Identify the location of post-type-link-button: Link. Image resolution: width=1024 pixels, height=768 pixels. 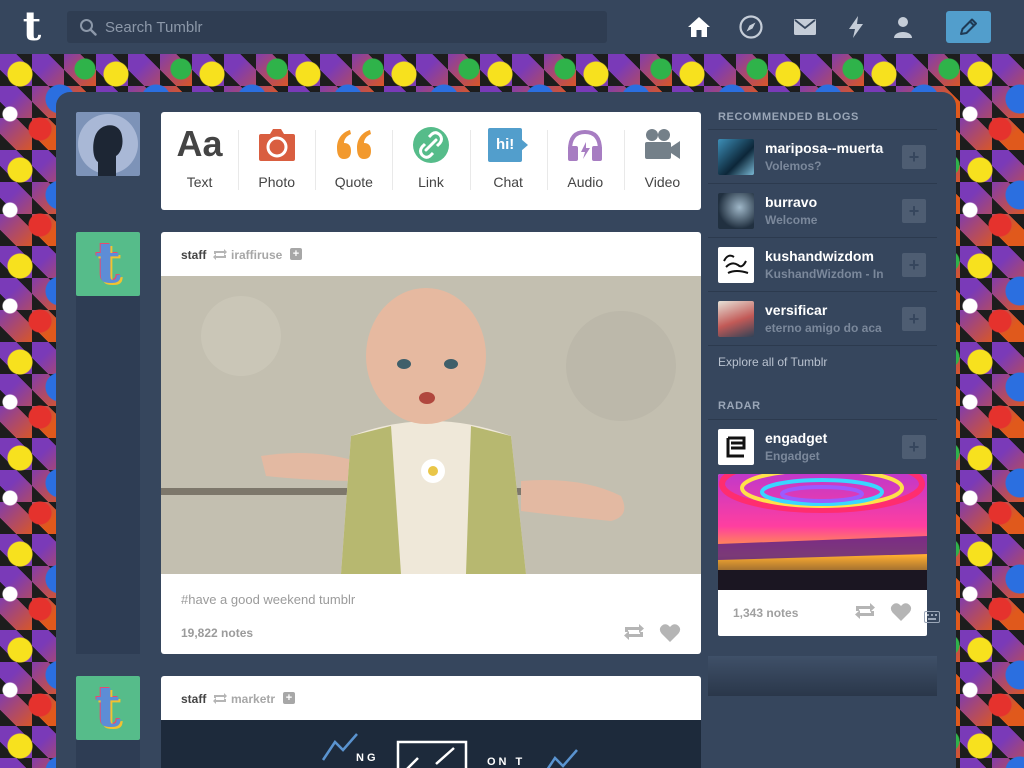
(430, 161).